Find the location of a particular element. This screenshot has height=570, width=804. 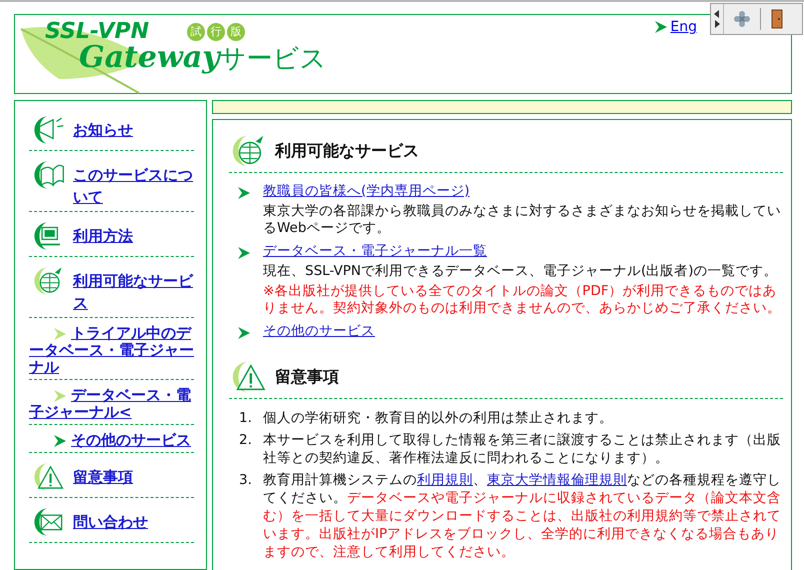

service-link: その他のサービス is located at coordinates (319, 331).